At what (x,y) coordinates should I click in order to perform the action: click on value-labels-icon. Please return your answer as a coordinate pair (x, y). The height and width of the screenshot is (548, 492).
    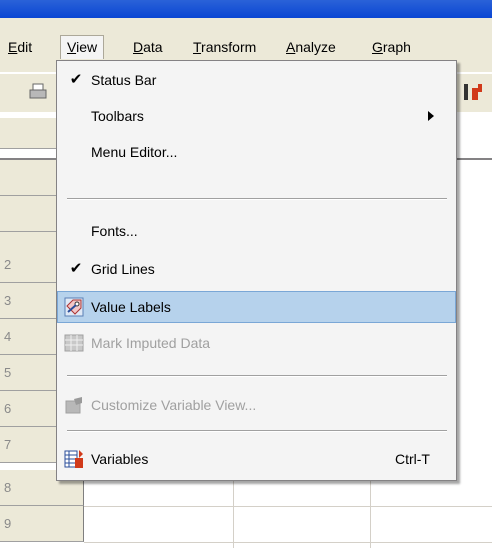
    Looking at the image, I should click on (74, 307).